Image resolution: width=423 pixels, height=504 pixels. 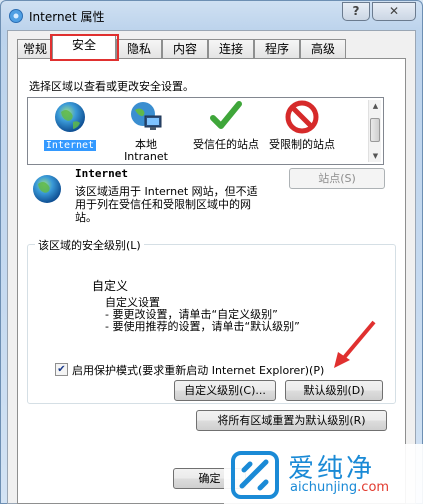 What do you see at coordinates (323, 474) in the screenshot?
I see `watermark: 爱纯净 aichunjing.com` at bounding box center [323, 474].